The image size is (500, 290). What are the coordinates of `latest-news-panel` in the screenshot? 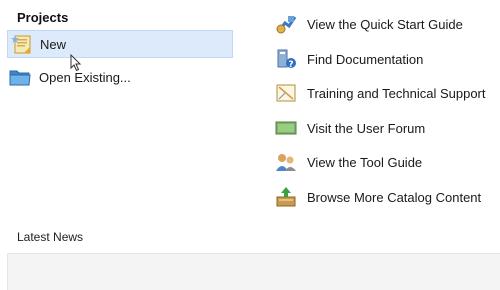 It's located at (253, 271).